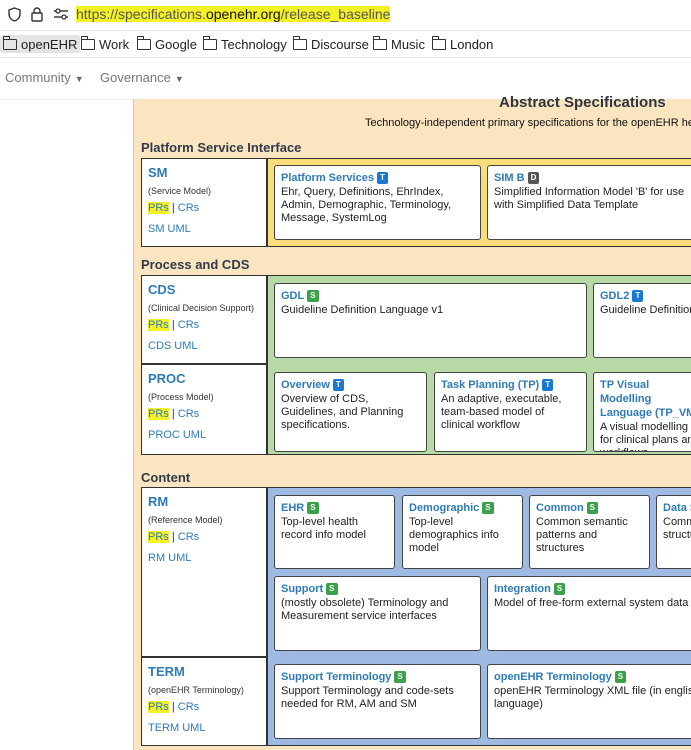 The image size is (691, 750). Describe the element at coordinates (302, 589) in the screenshot. I see `card-title: Support` at that location.